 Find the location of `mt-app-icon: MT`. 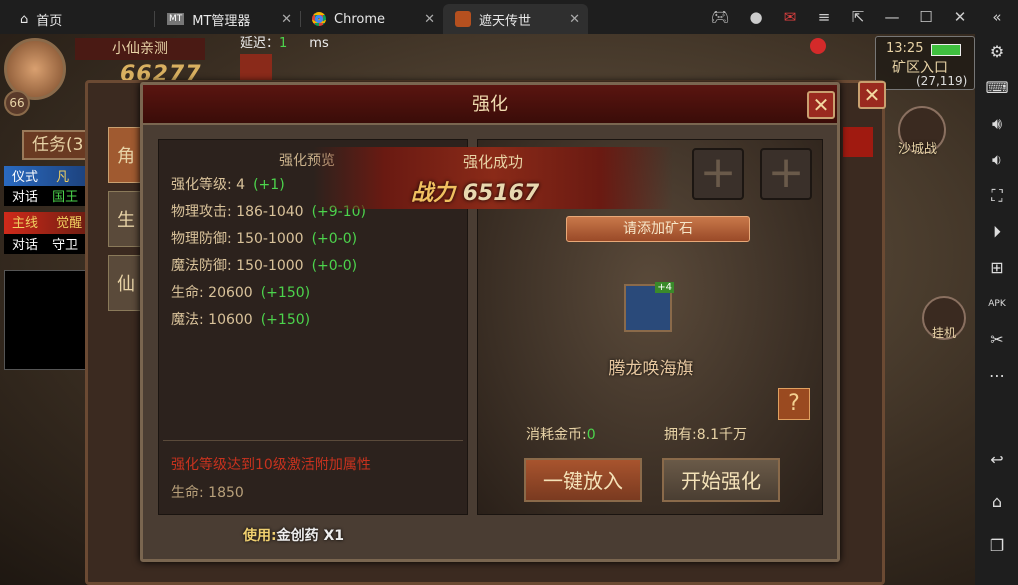

mt-app-icon: MT is located at coordinates (176, 19).